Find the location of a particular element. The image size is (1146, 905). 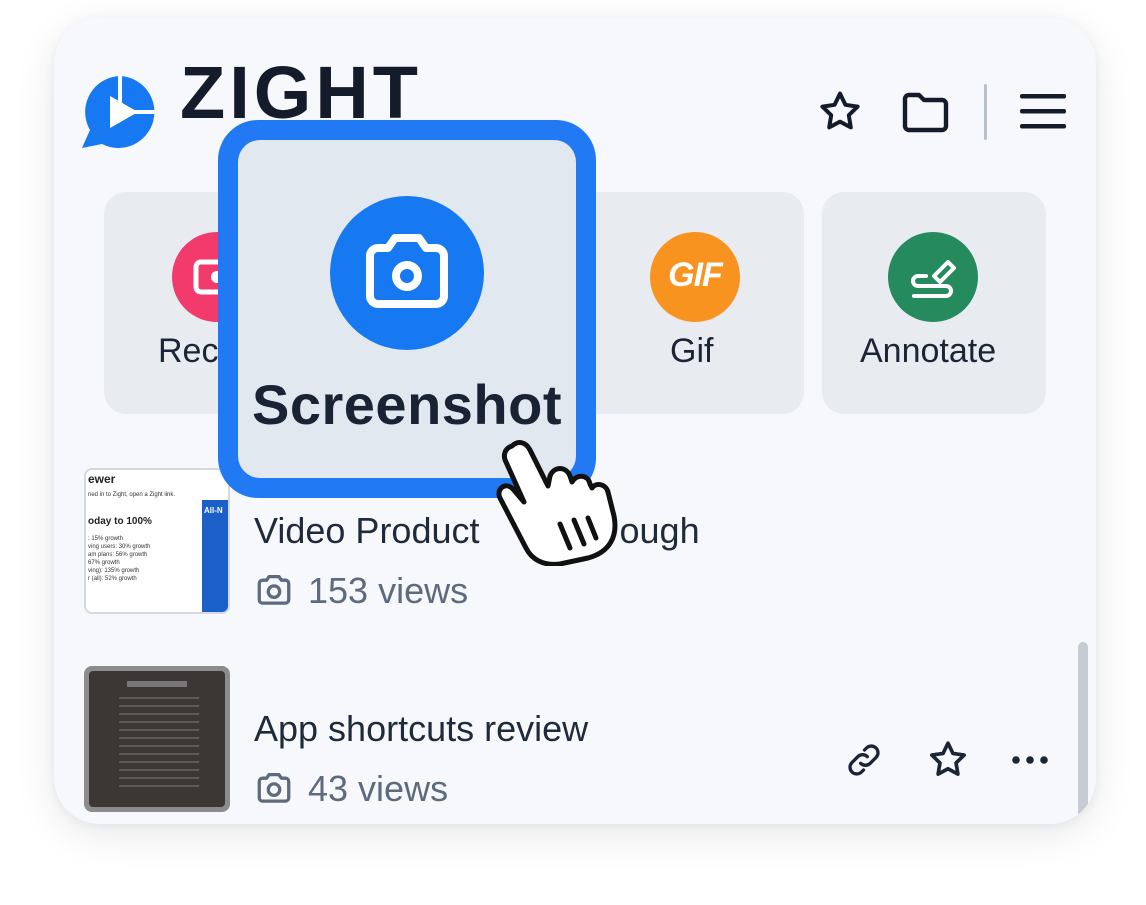

item-views: 43 views is located at coordinates (378, 788).